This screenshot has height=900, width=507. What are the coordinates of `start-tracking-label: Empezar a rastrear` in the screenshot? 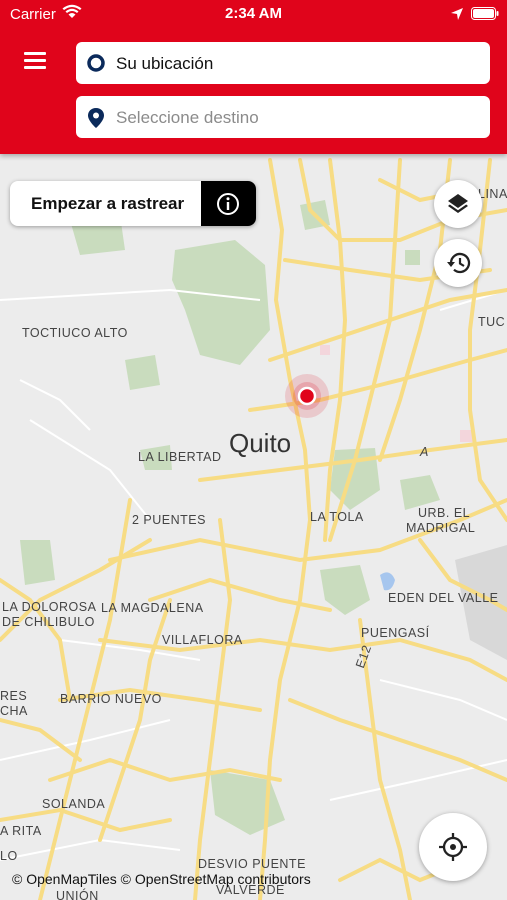 It's located at (108, 203).